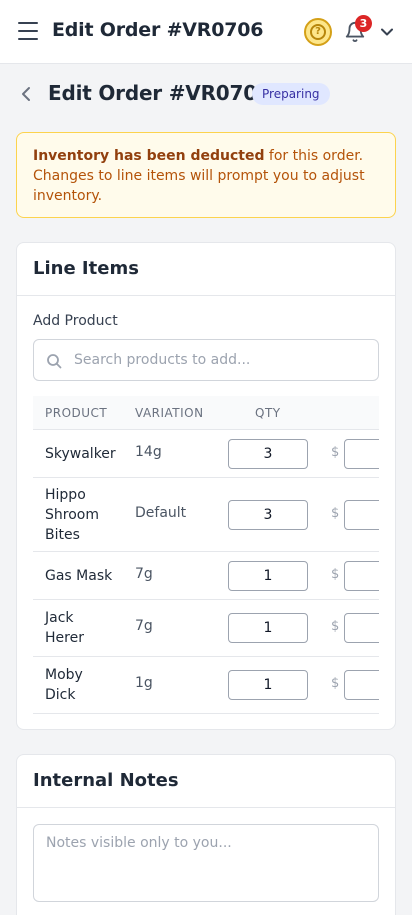  What do you see at coordinates (64, 685) in the screenshot?
I see `product-name: Moby Dick` at bounding box center [64, 685].